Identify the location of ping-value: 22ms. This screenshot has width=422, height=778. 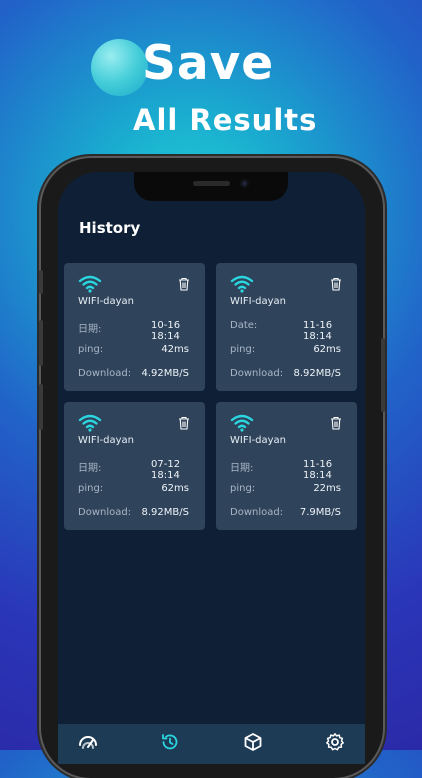
(327, 488).